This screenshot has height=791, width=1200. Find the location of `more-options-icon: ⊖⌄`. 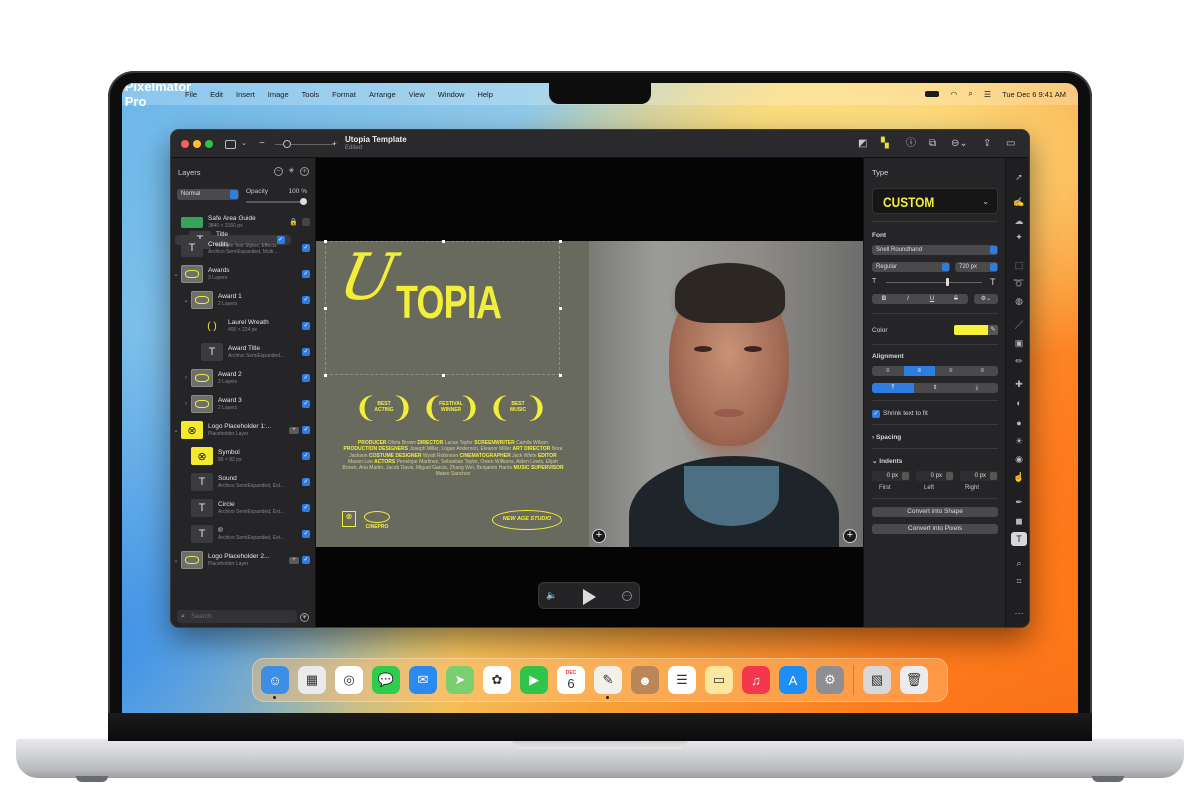

more-options-icon: ⊖⌄ is located at coordinates (959, 144).